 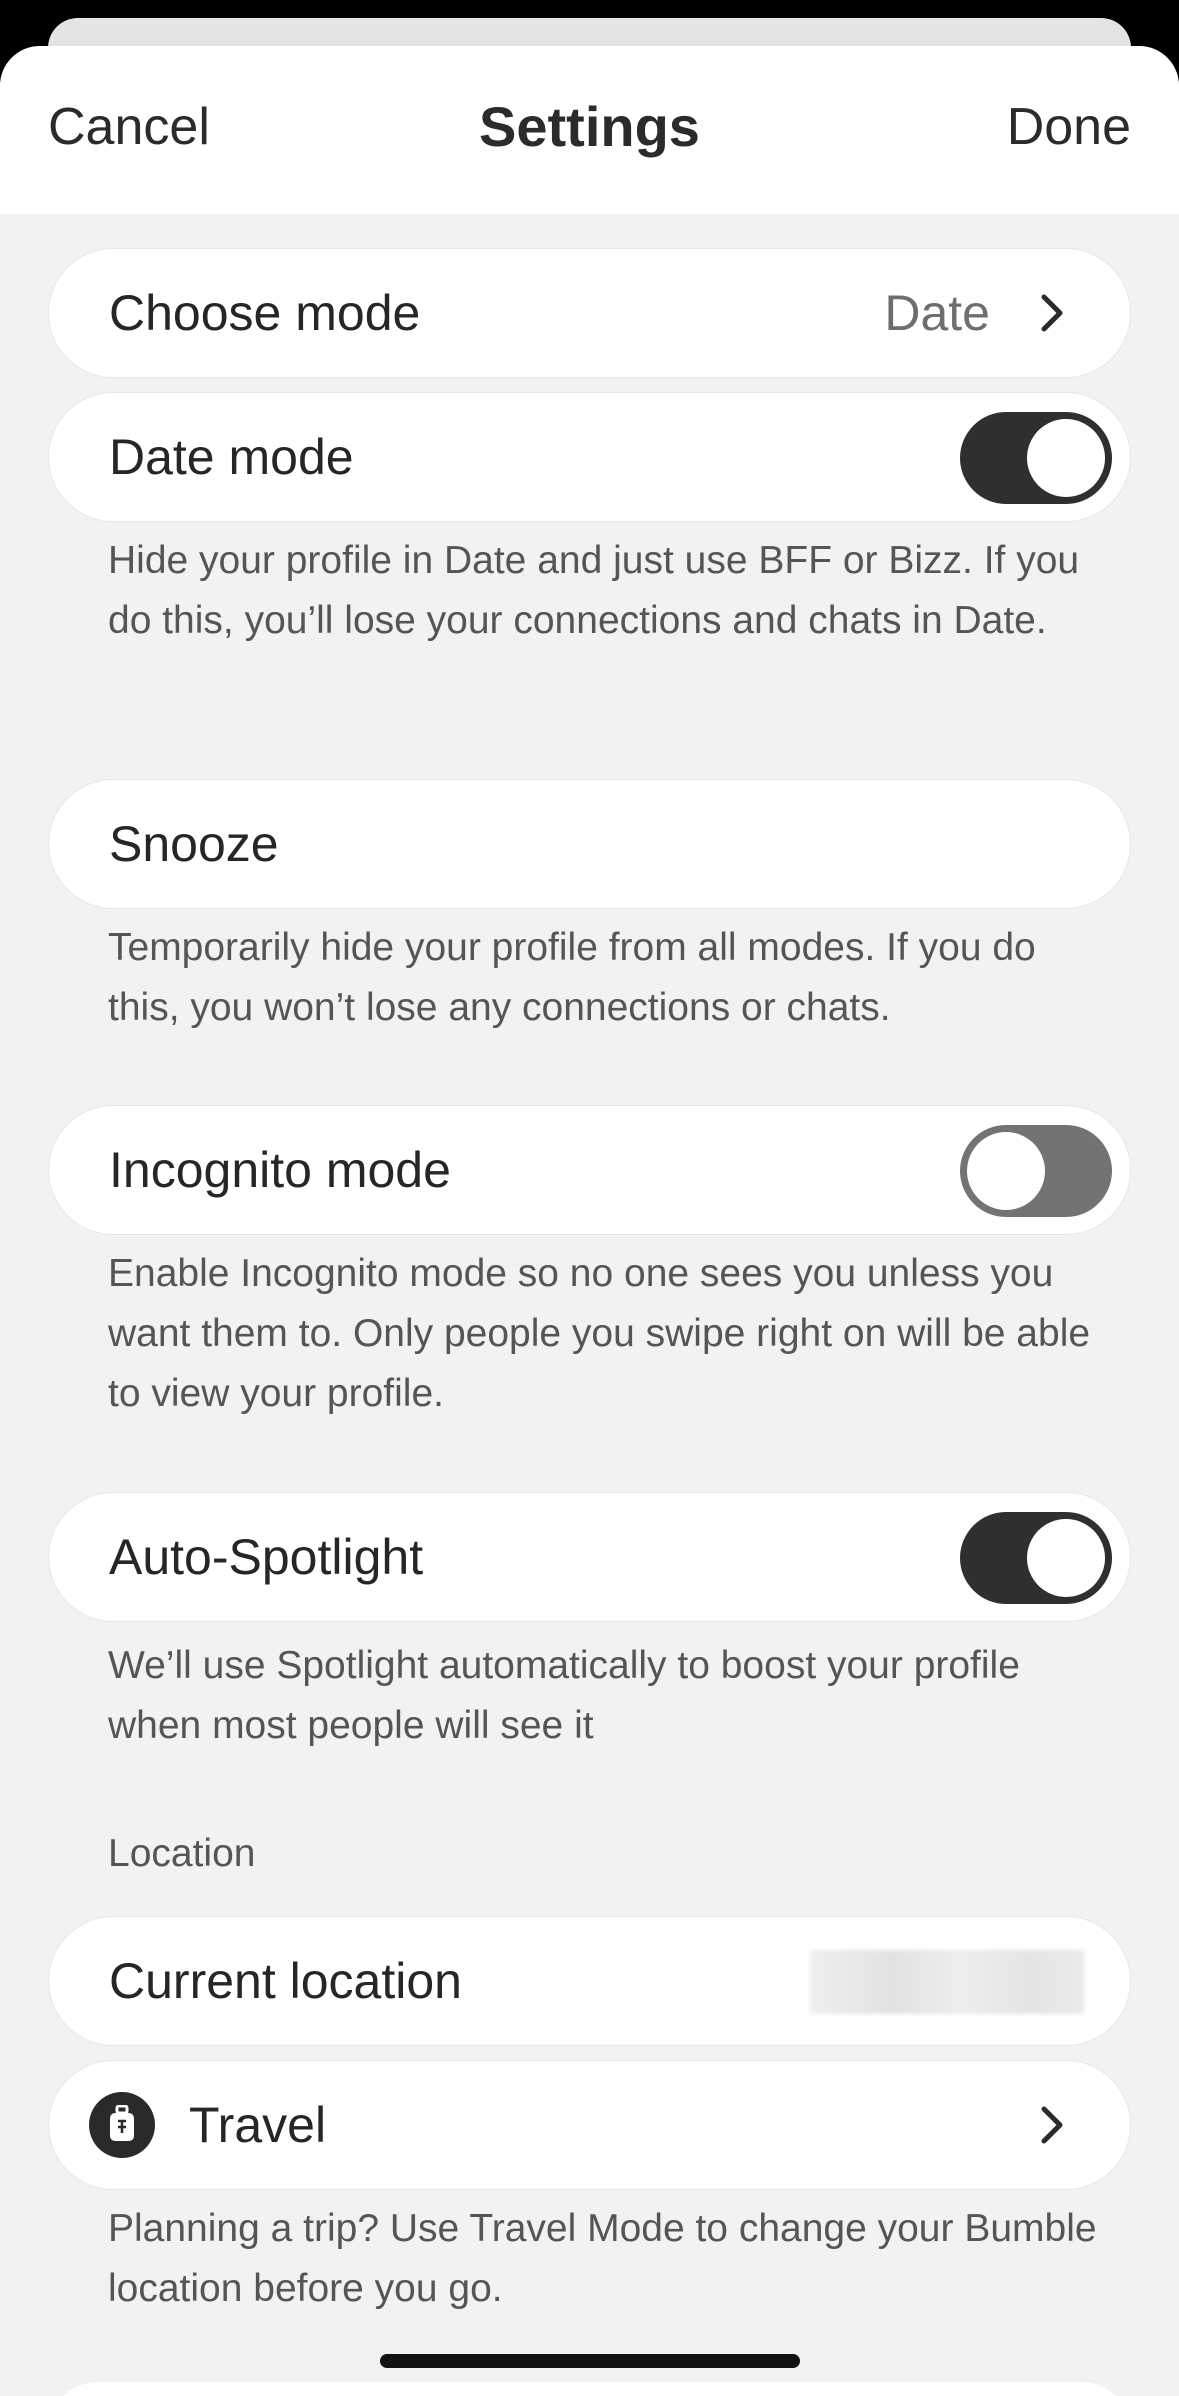 What do you see at coordinates (194, 844) in the screenshot?
I see `snooze-label: Snooze` at bounding box center [194, 844].